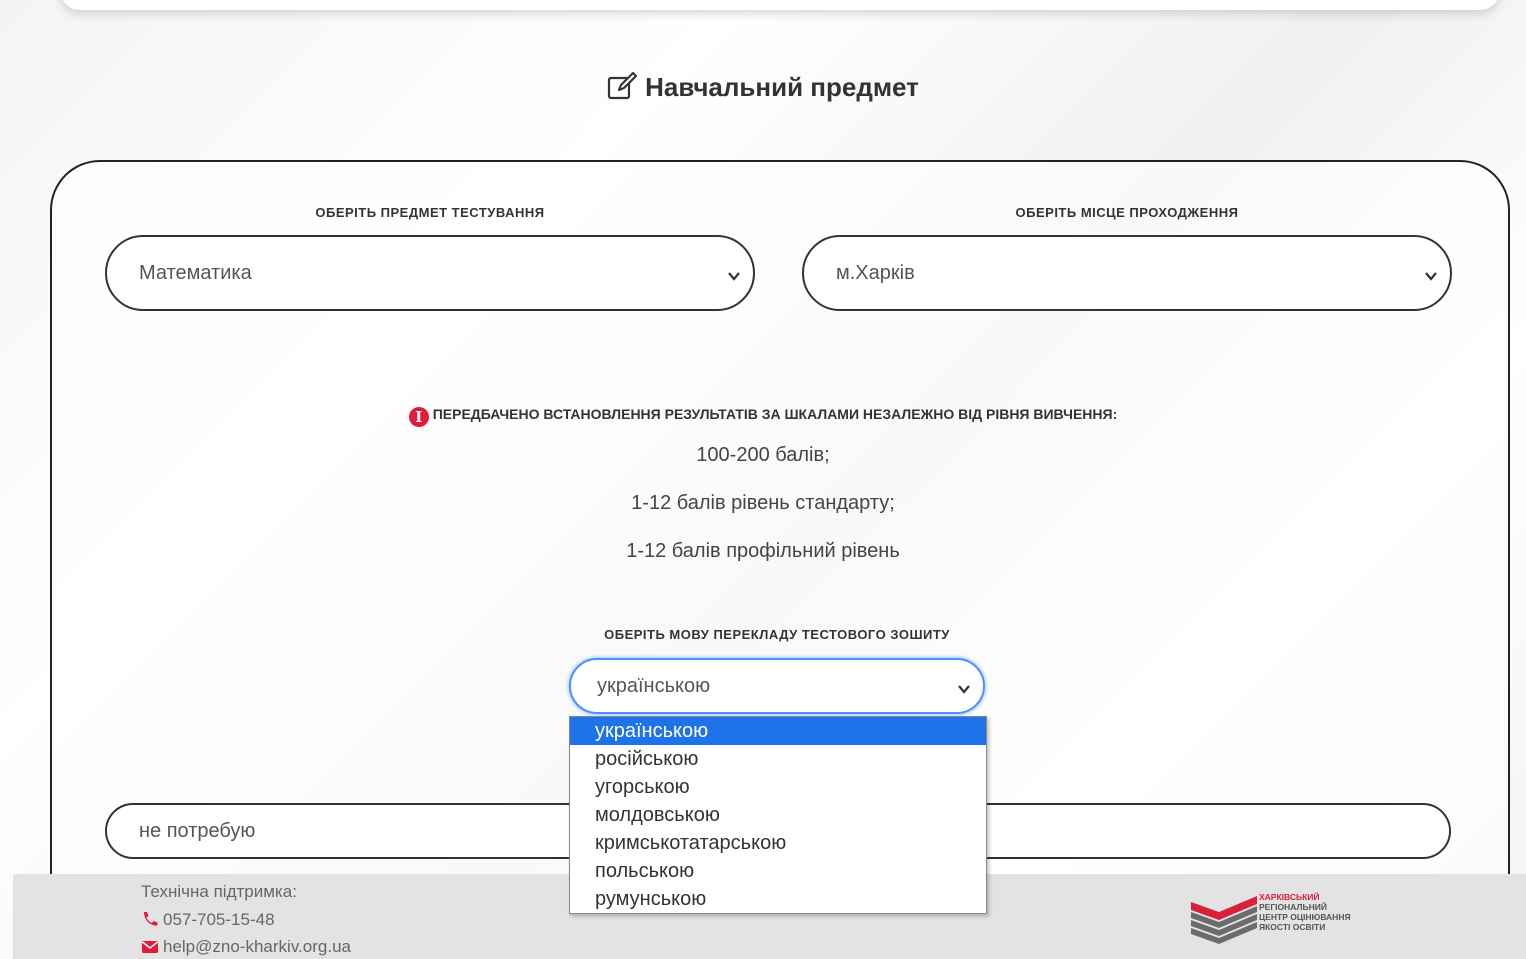 This screenshot has width=1526, height=959. I want to click on language-option: російською, so click(778, 759).